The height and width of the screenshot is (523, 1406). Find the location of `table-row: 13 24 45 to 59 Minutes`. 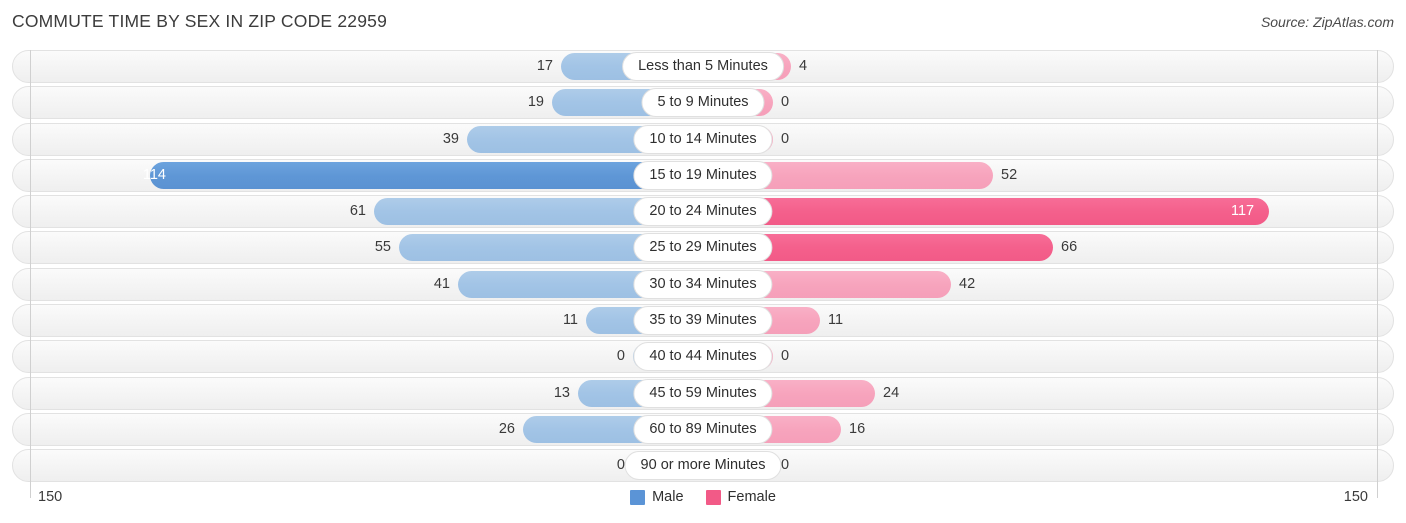

table-row: 13 24 45 to 59 Minutes is located at coordinates (703, 393).